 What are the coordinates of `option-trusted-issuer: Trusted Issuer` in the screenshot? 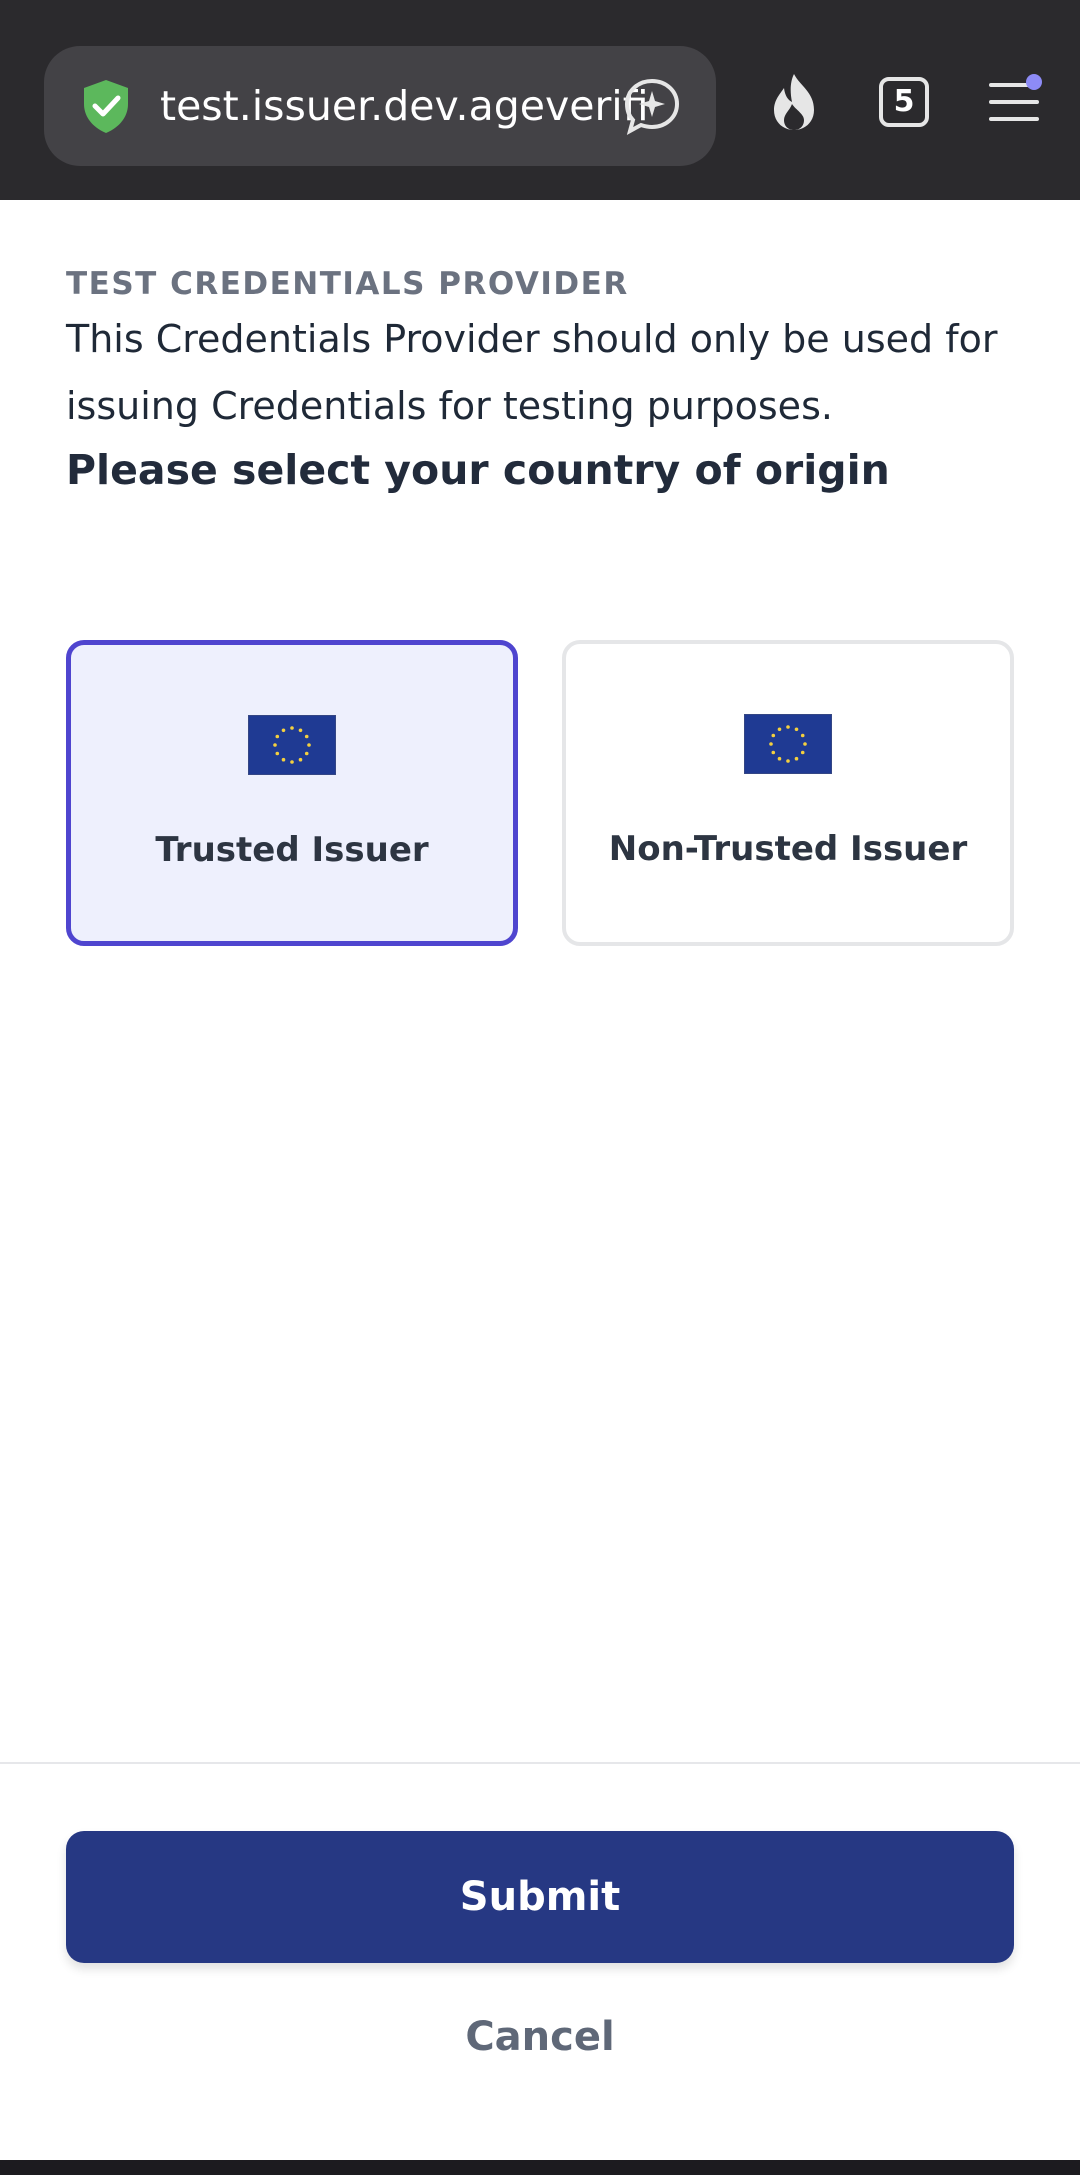 It's located at (292, 793).